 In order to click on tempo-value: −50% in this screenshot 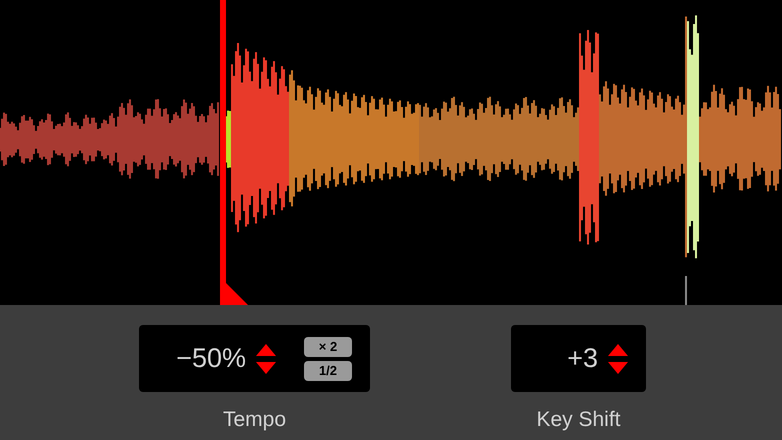, I will do `click(211, 359)`.